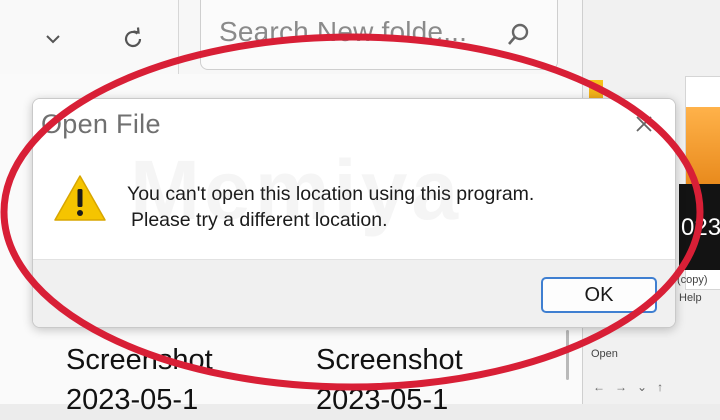 This screenshot has width=720, height=420. I want to click on close-button, so click(644, 124).